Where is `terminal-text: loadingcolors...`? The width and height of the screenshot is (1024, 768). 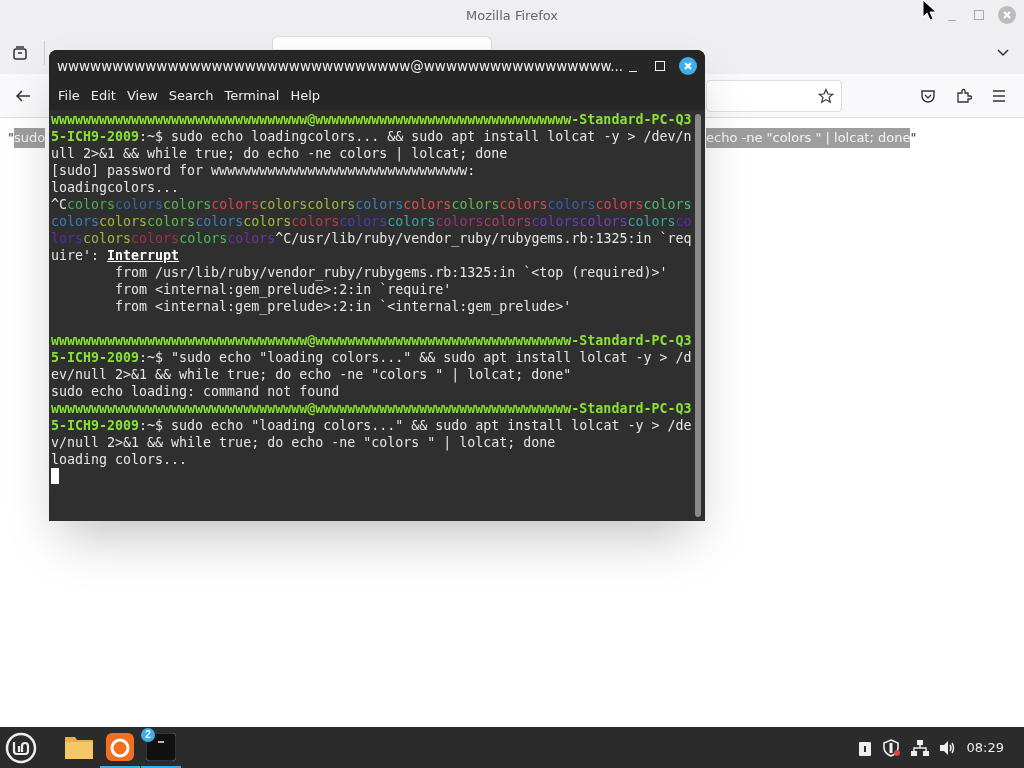 terminal-text: loadingcolors... is located at coordinates (115, 187).